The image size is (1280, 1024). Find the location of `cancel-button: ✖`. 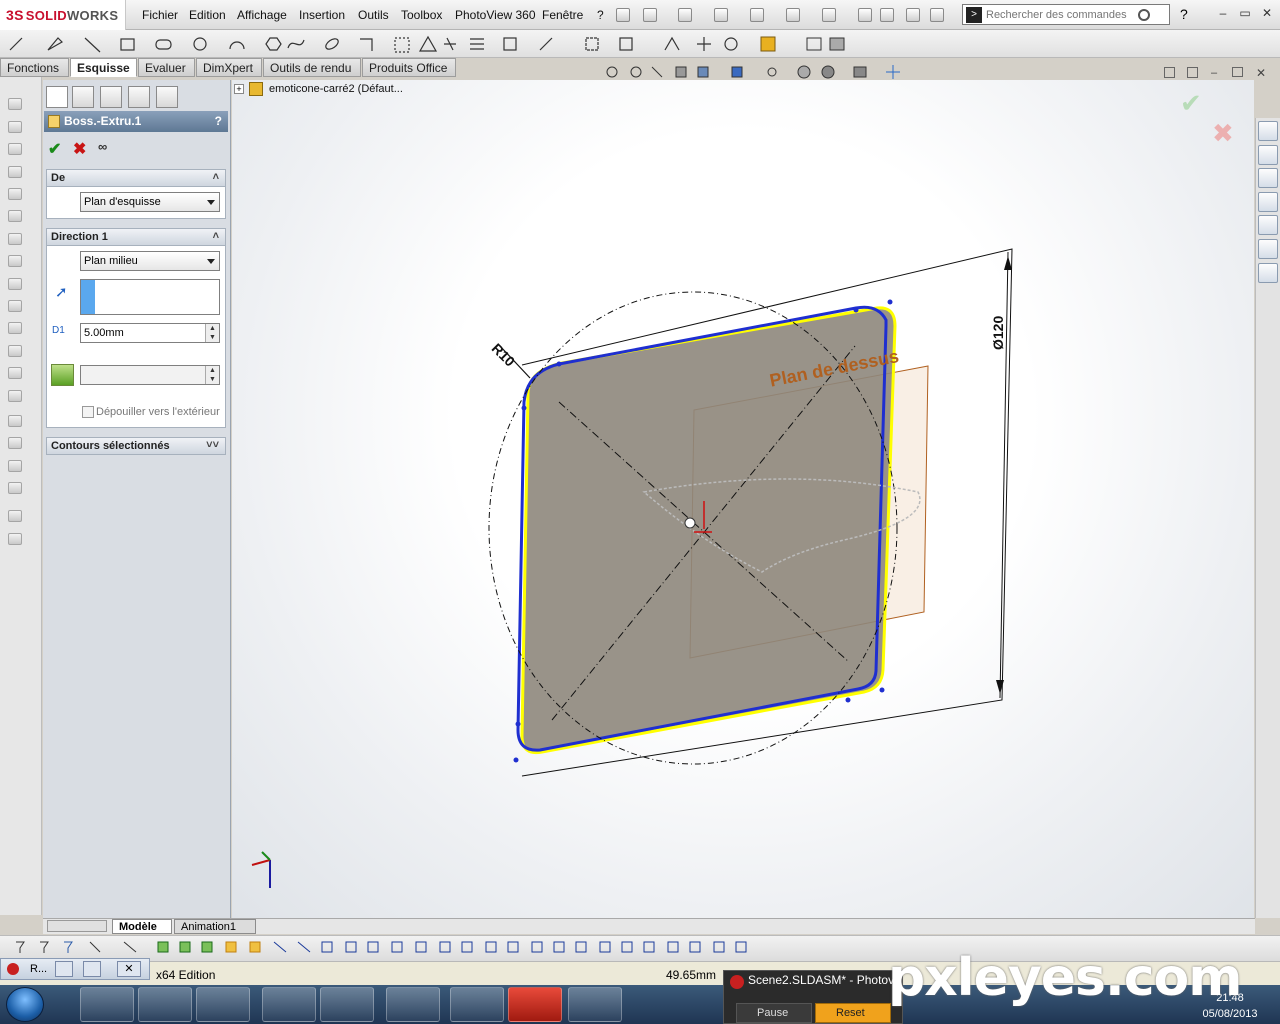

cancel-button: ✖ is located at coordinates (79, 149).